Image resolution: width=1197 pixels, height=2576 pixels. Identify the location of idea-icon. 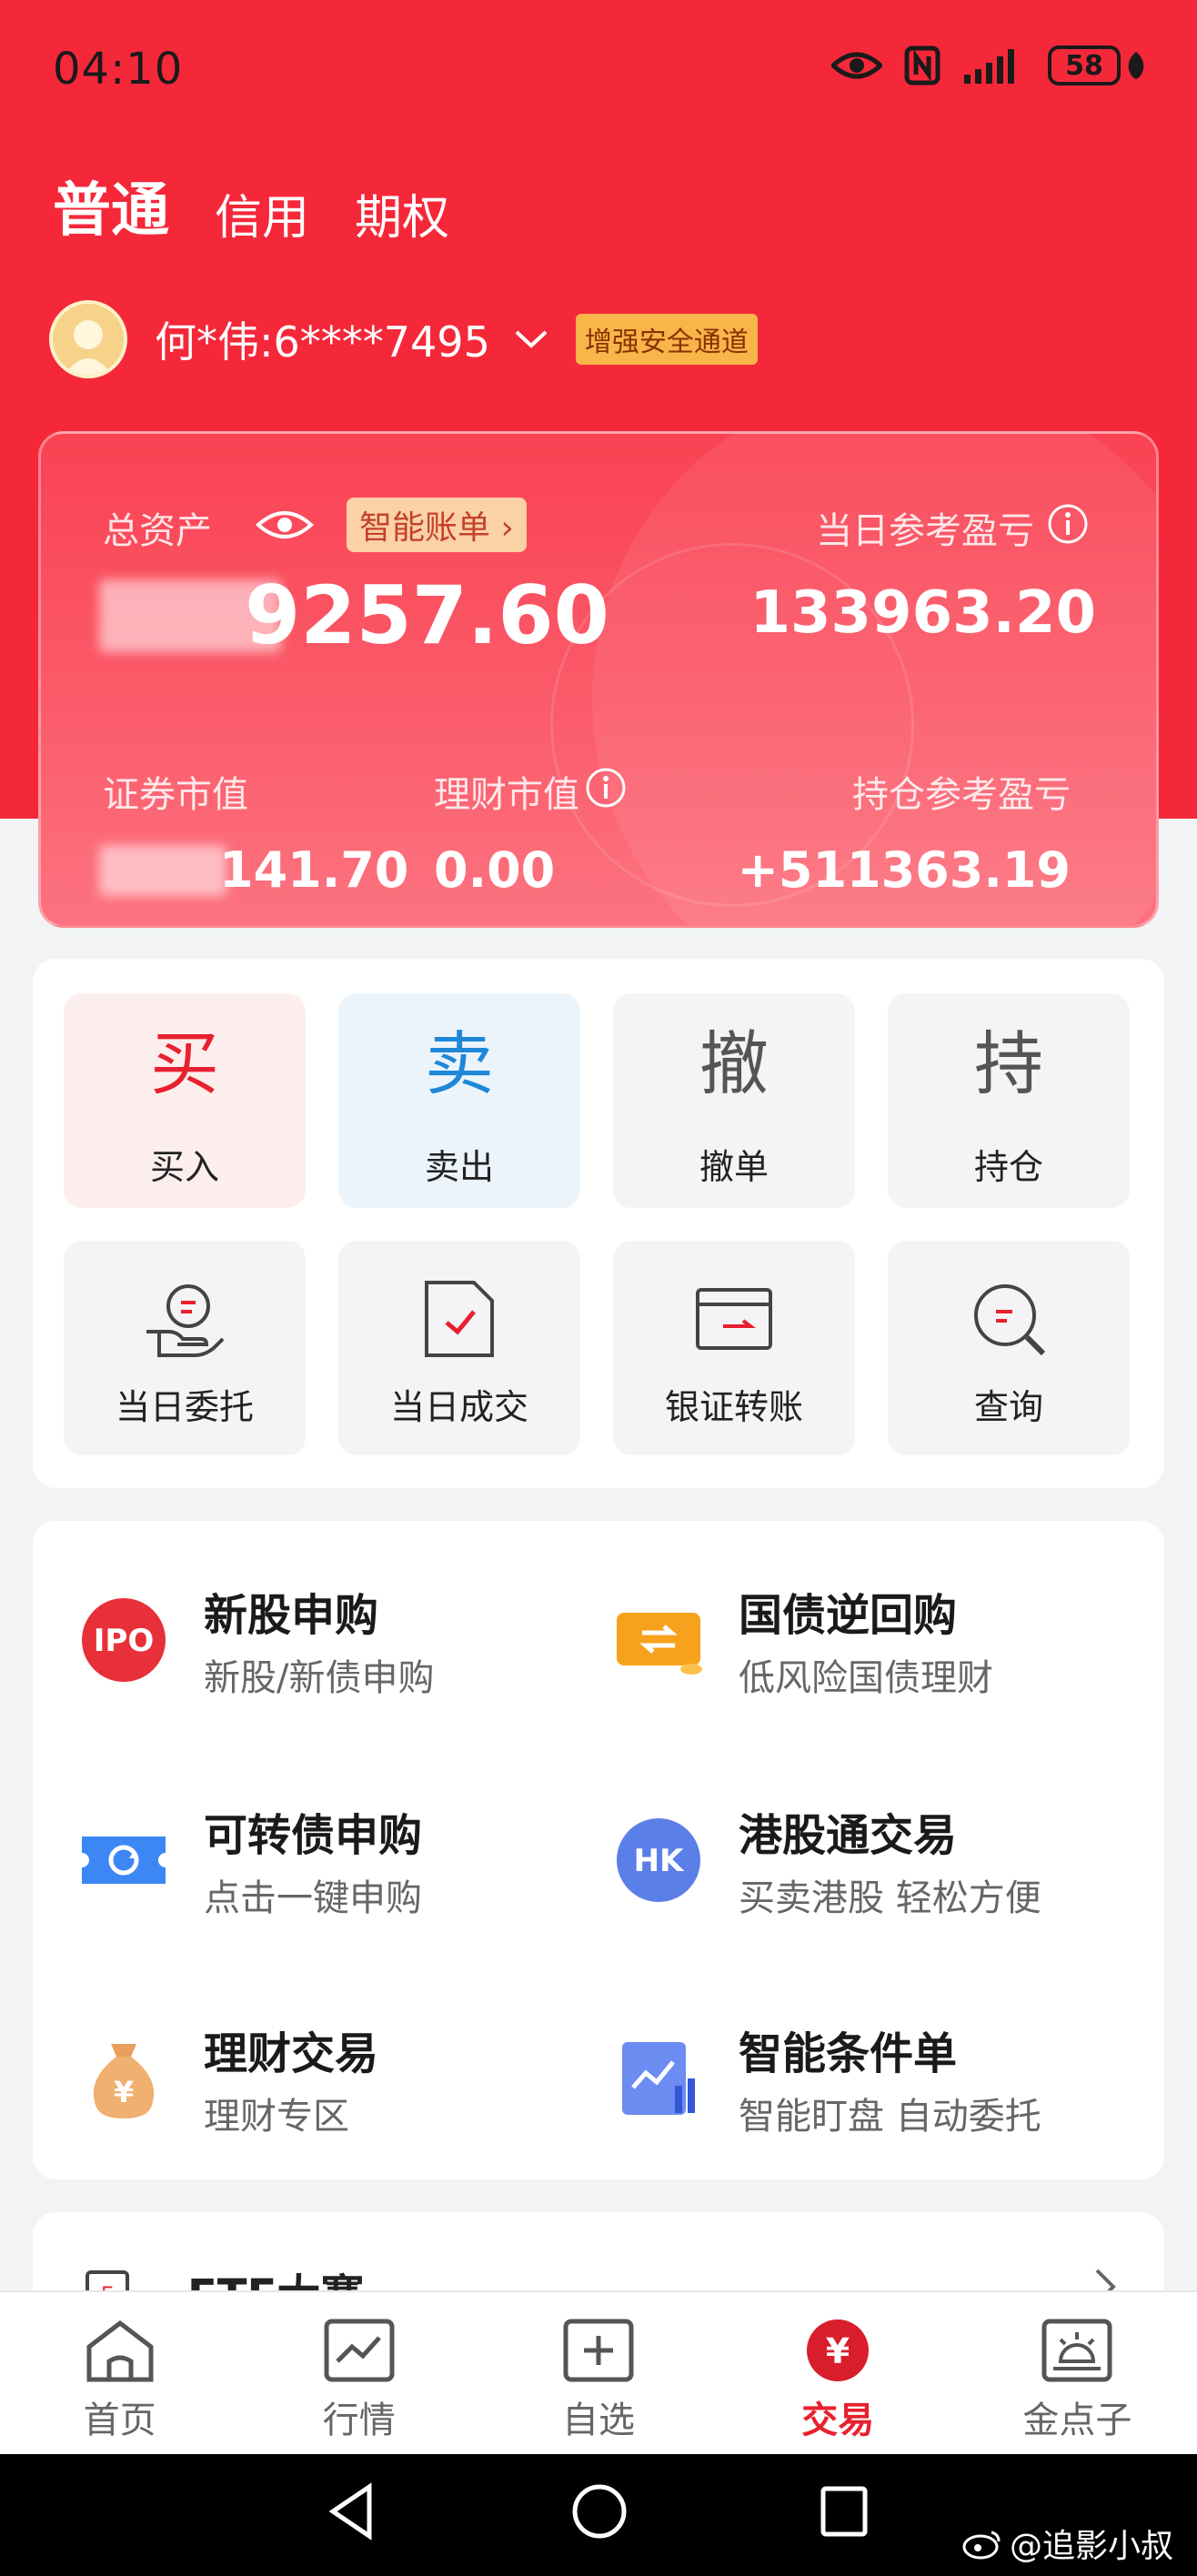
(1076, 2350).